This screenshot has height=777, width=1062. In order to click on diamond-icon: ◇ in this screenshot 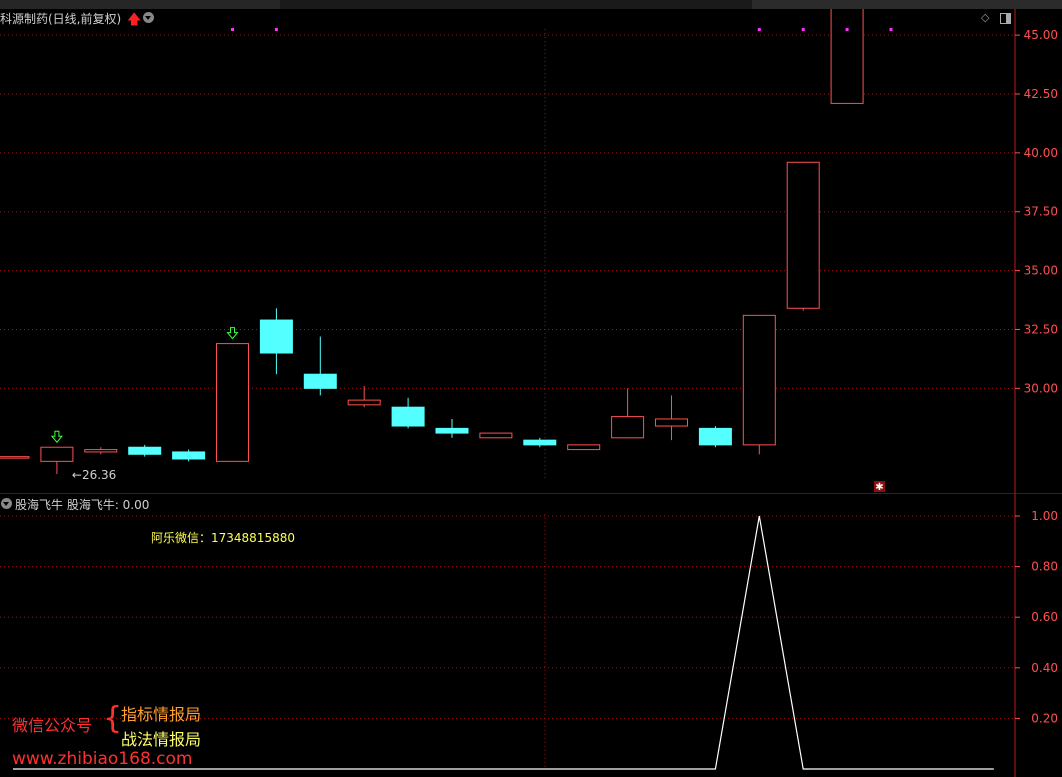, I will do `click(985, 17)`.